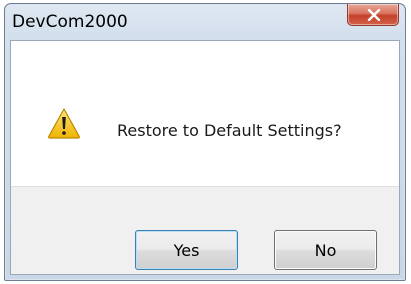 Image resolution: width=411 pixels, height=284 pixels. Describe the element at coordinates (64, 123) in the screenshot. I see `warning-icon` at that location.